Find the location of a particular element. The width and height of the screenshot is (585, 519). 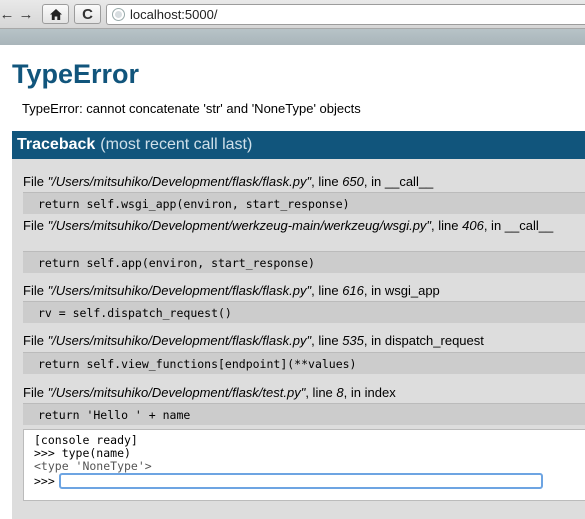

reload-icon: C is located at coordinates (87, 14).